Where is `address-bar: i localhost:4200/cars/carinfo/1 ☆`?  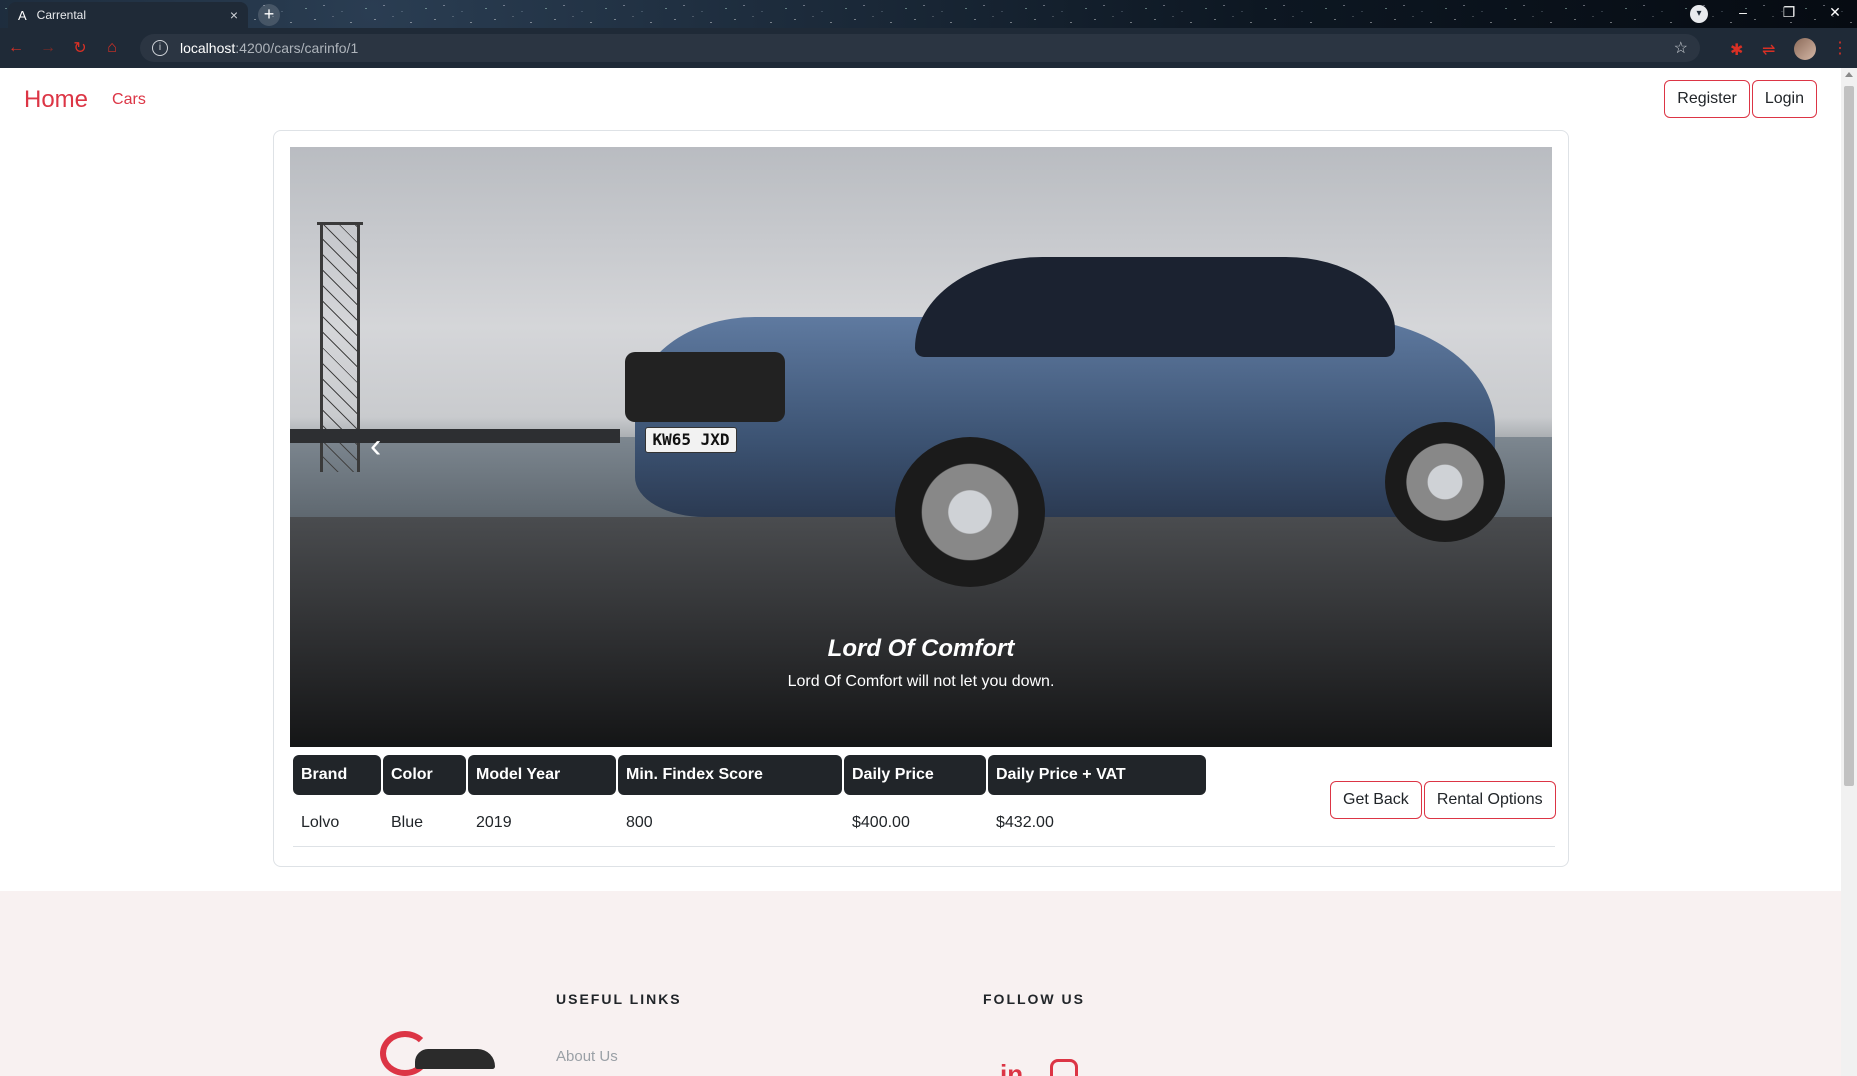
address-bar: i localhost:4200/cars/carinfo/1 ☆ is located at coordinates (920, 48).